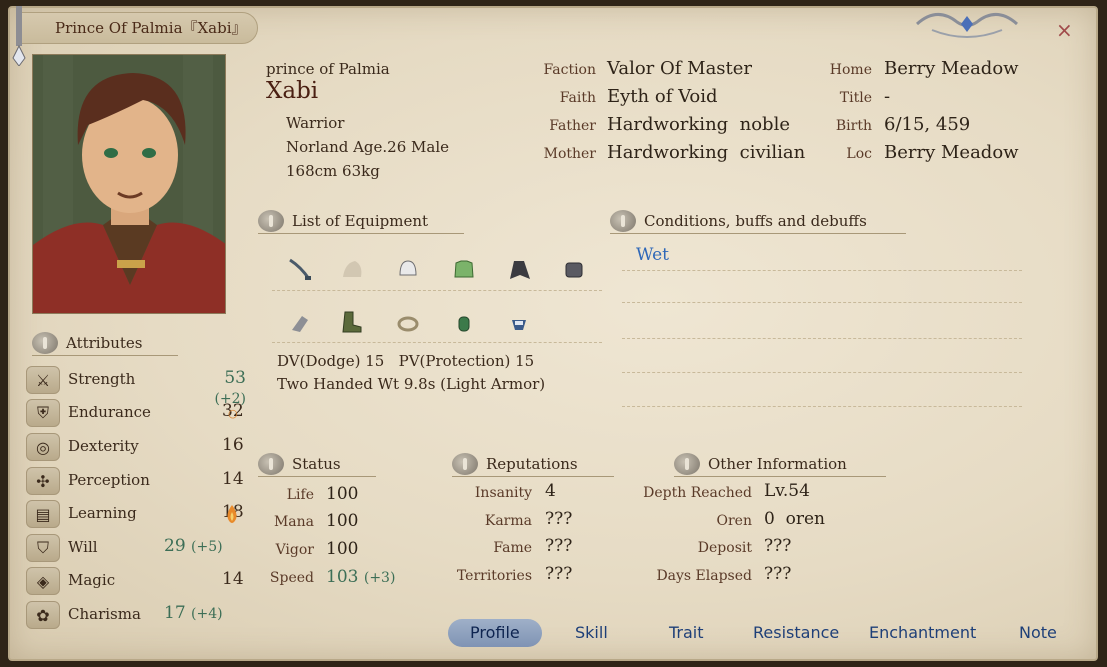  I want to click on rune-icon: ◈, so click(43, 581).